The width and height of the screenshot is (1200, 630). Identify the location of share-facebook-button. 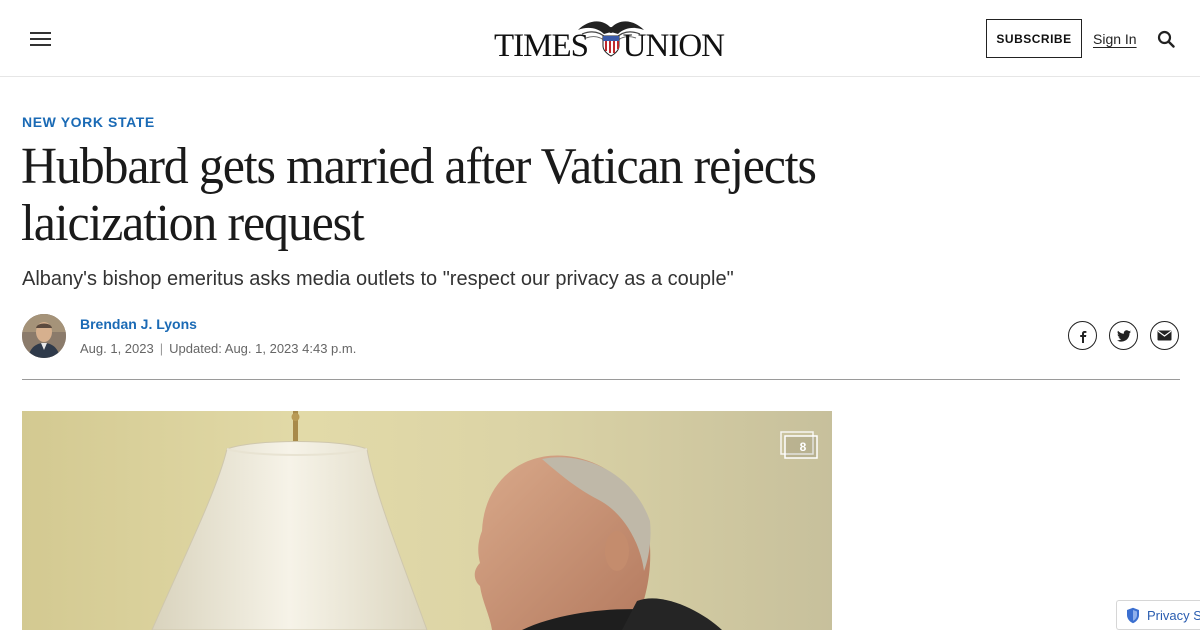
(1082, 335).